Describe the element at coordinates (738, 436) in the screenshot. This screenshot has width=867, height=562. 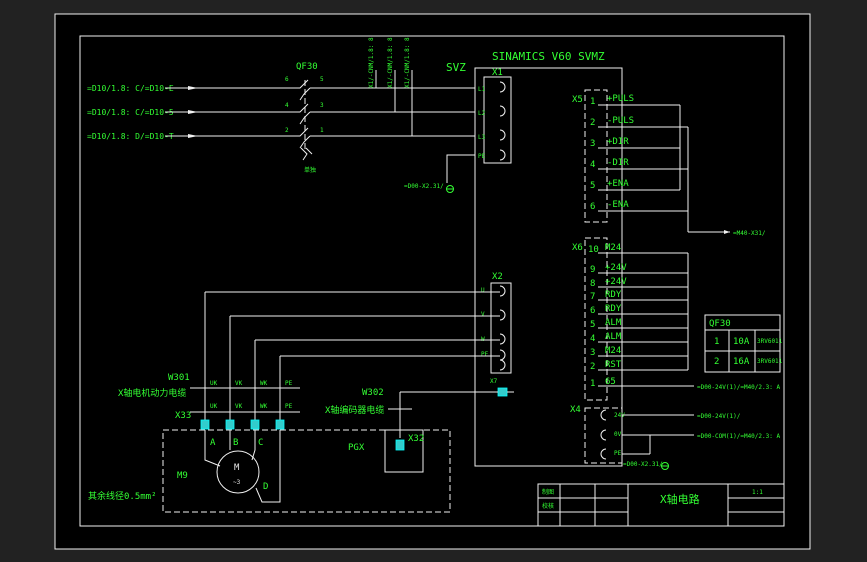
I see `x4-ref-0v: =D00-COM(1)/=M40/2.3: A` at that location.